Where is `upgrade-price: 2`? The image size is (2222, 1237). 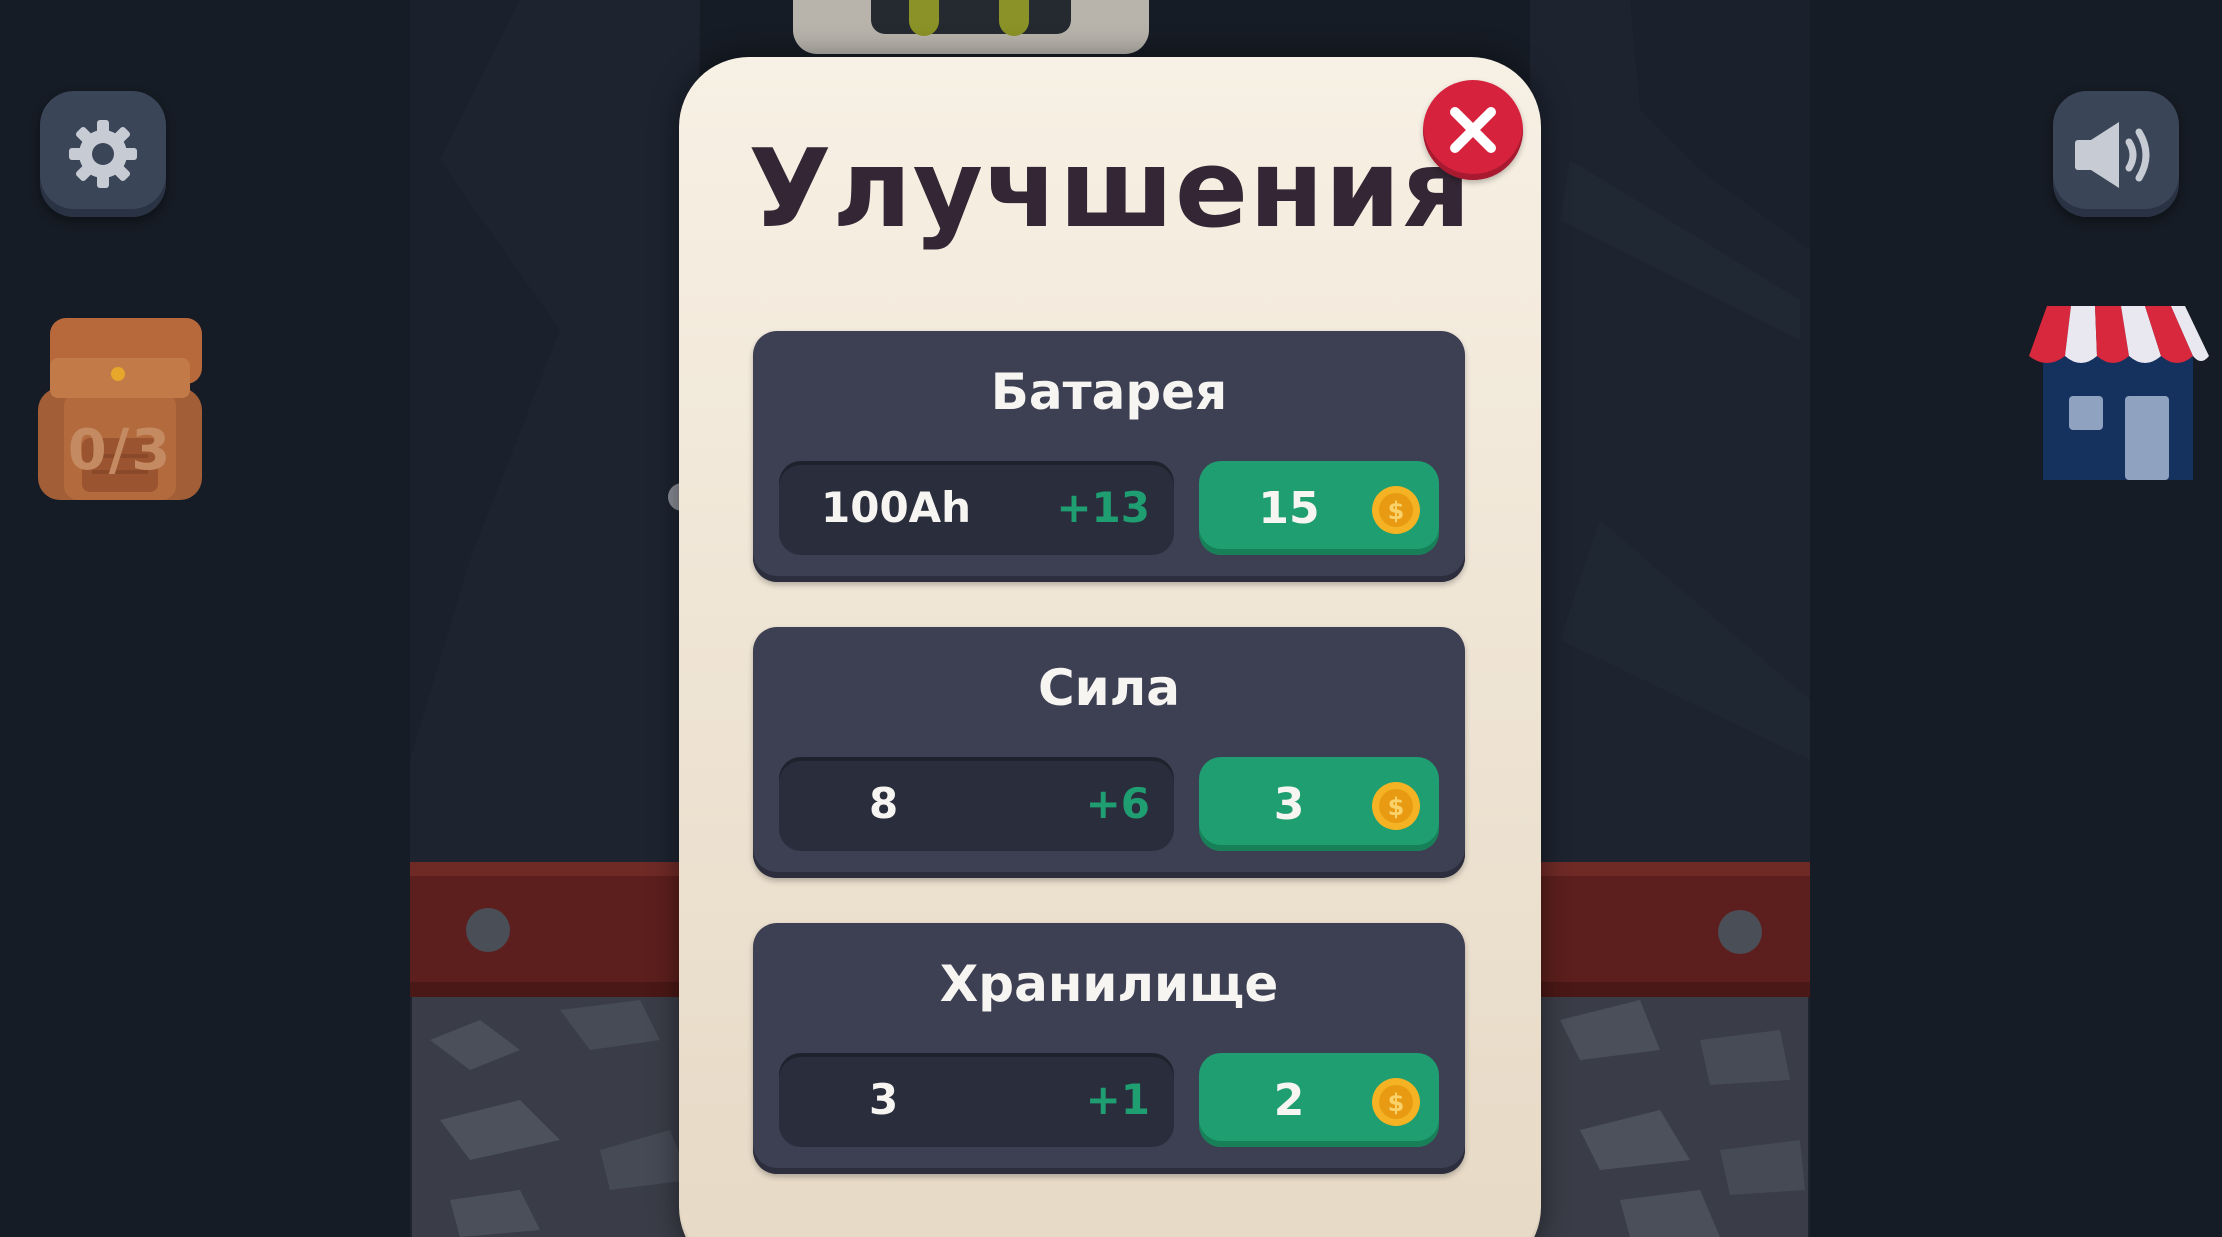
upgrade-price: 2 is located at coordinates (1289, 1100).